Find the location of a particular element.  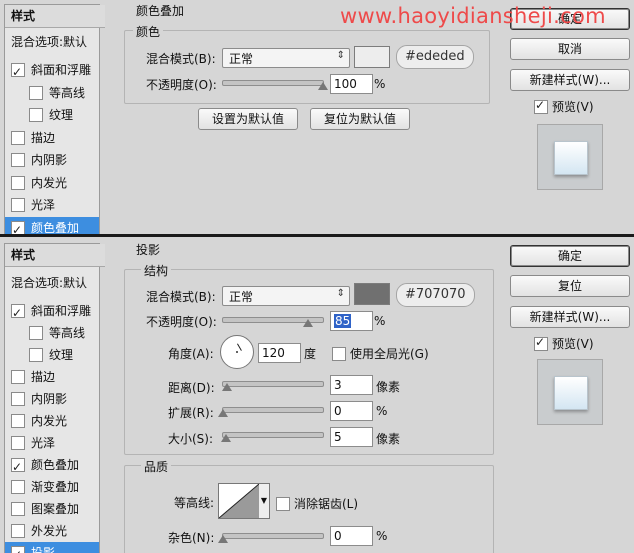

spread-input: 0 is located at coordinates (351, 411).